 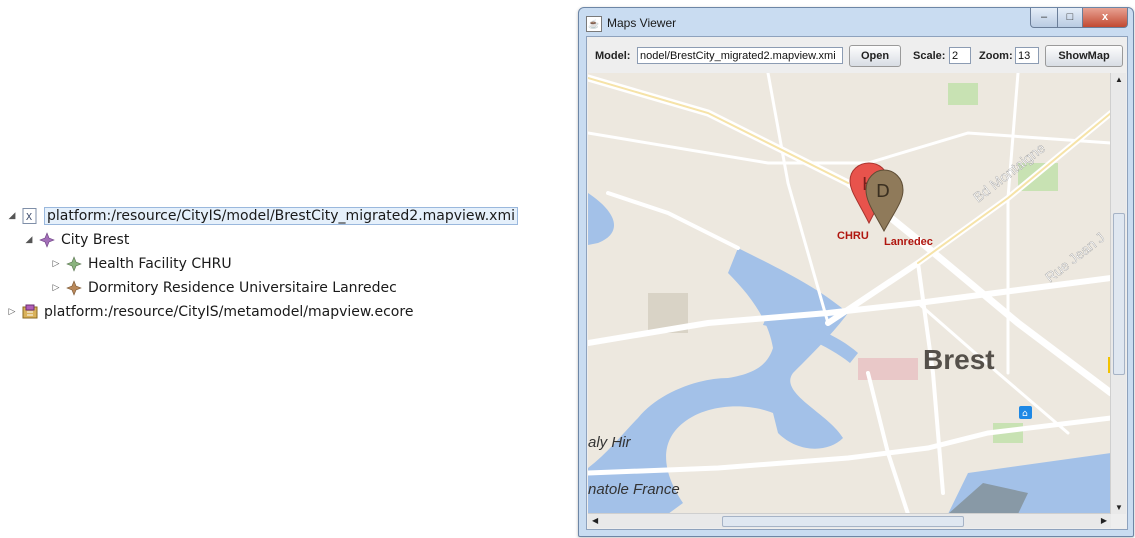 What do you see at coordinates (996, 56) in the screenshot?
I see `zoom-label: Zoom:` at bounding box center [996, 56].